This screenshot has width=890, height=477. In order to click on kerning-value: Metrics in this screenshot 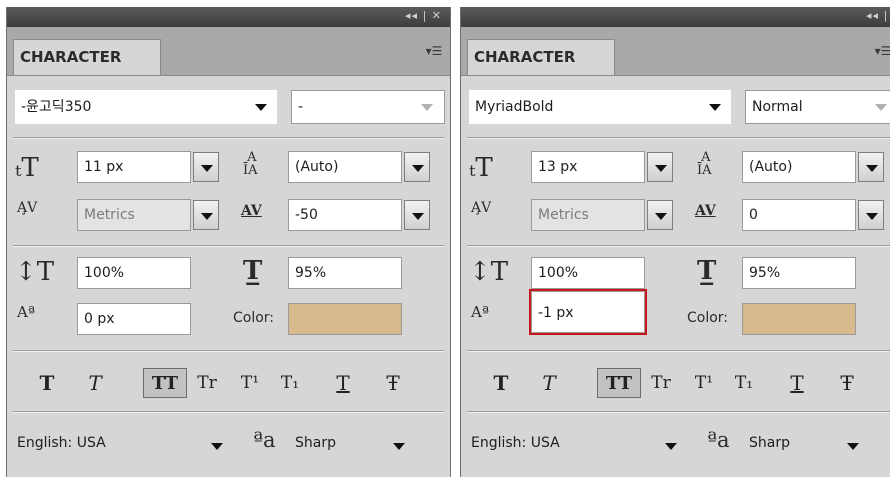, I will do `click(563, 215)`.